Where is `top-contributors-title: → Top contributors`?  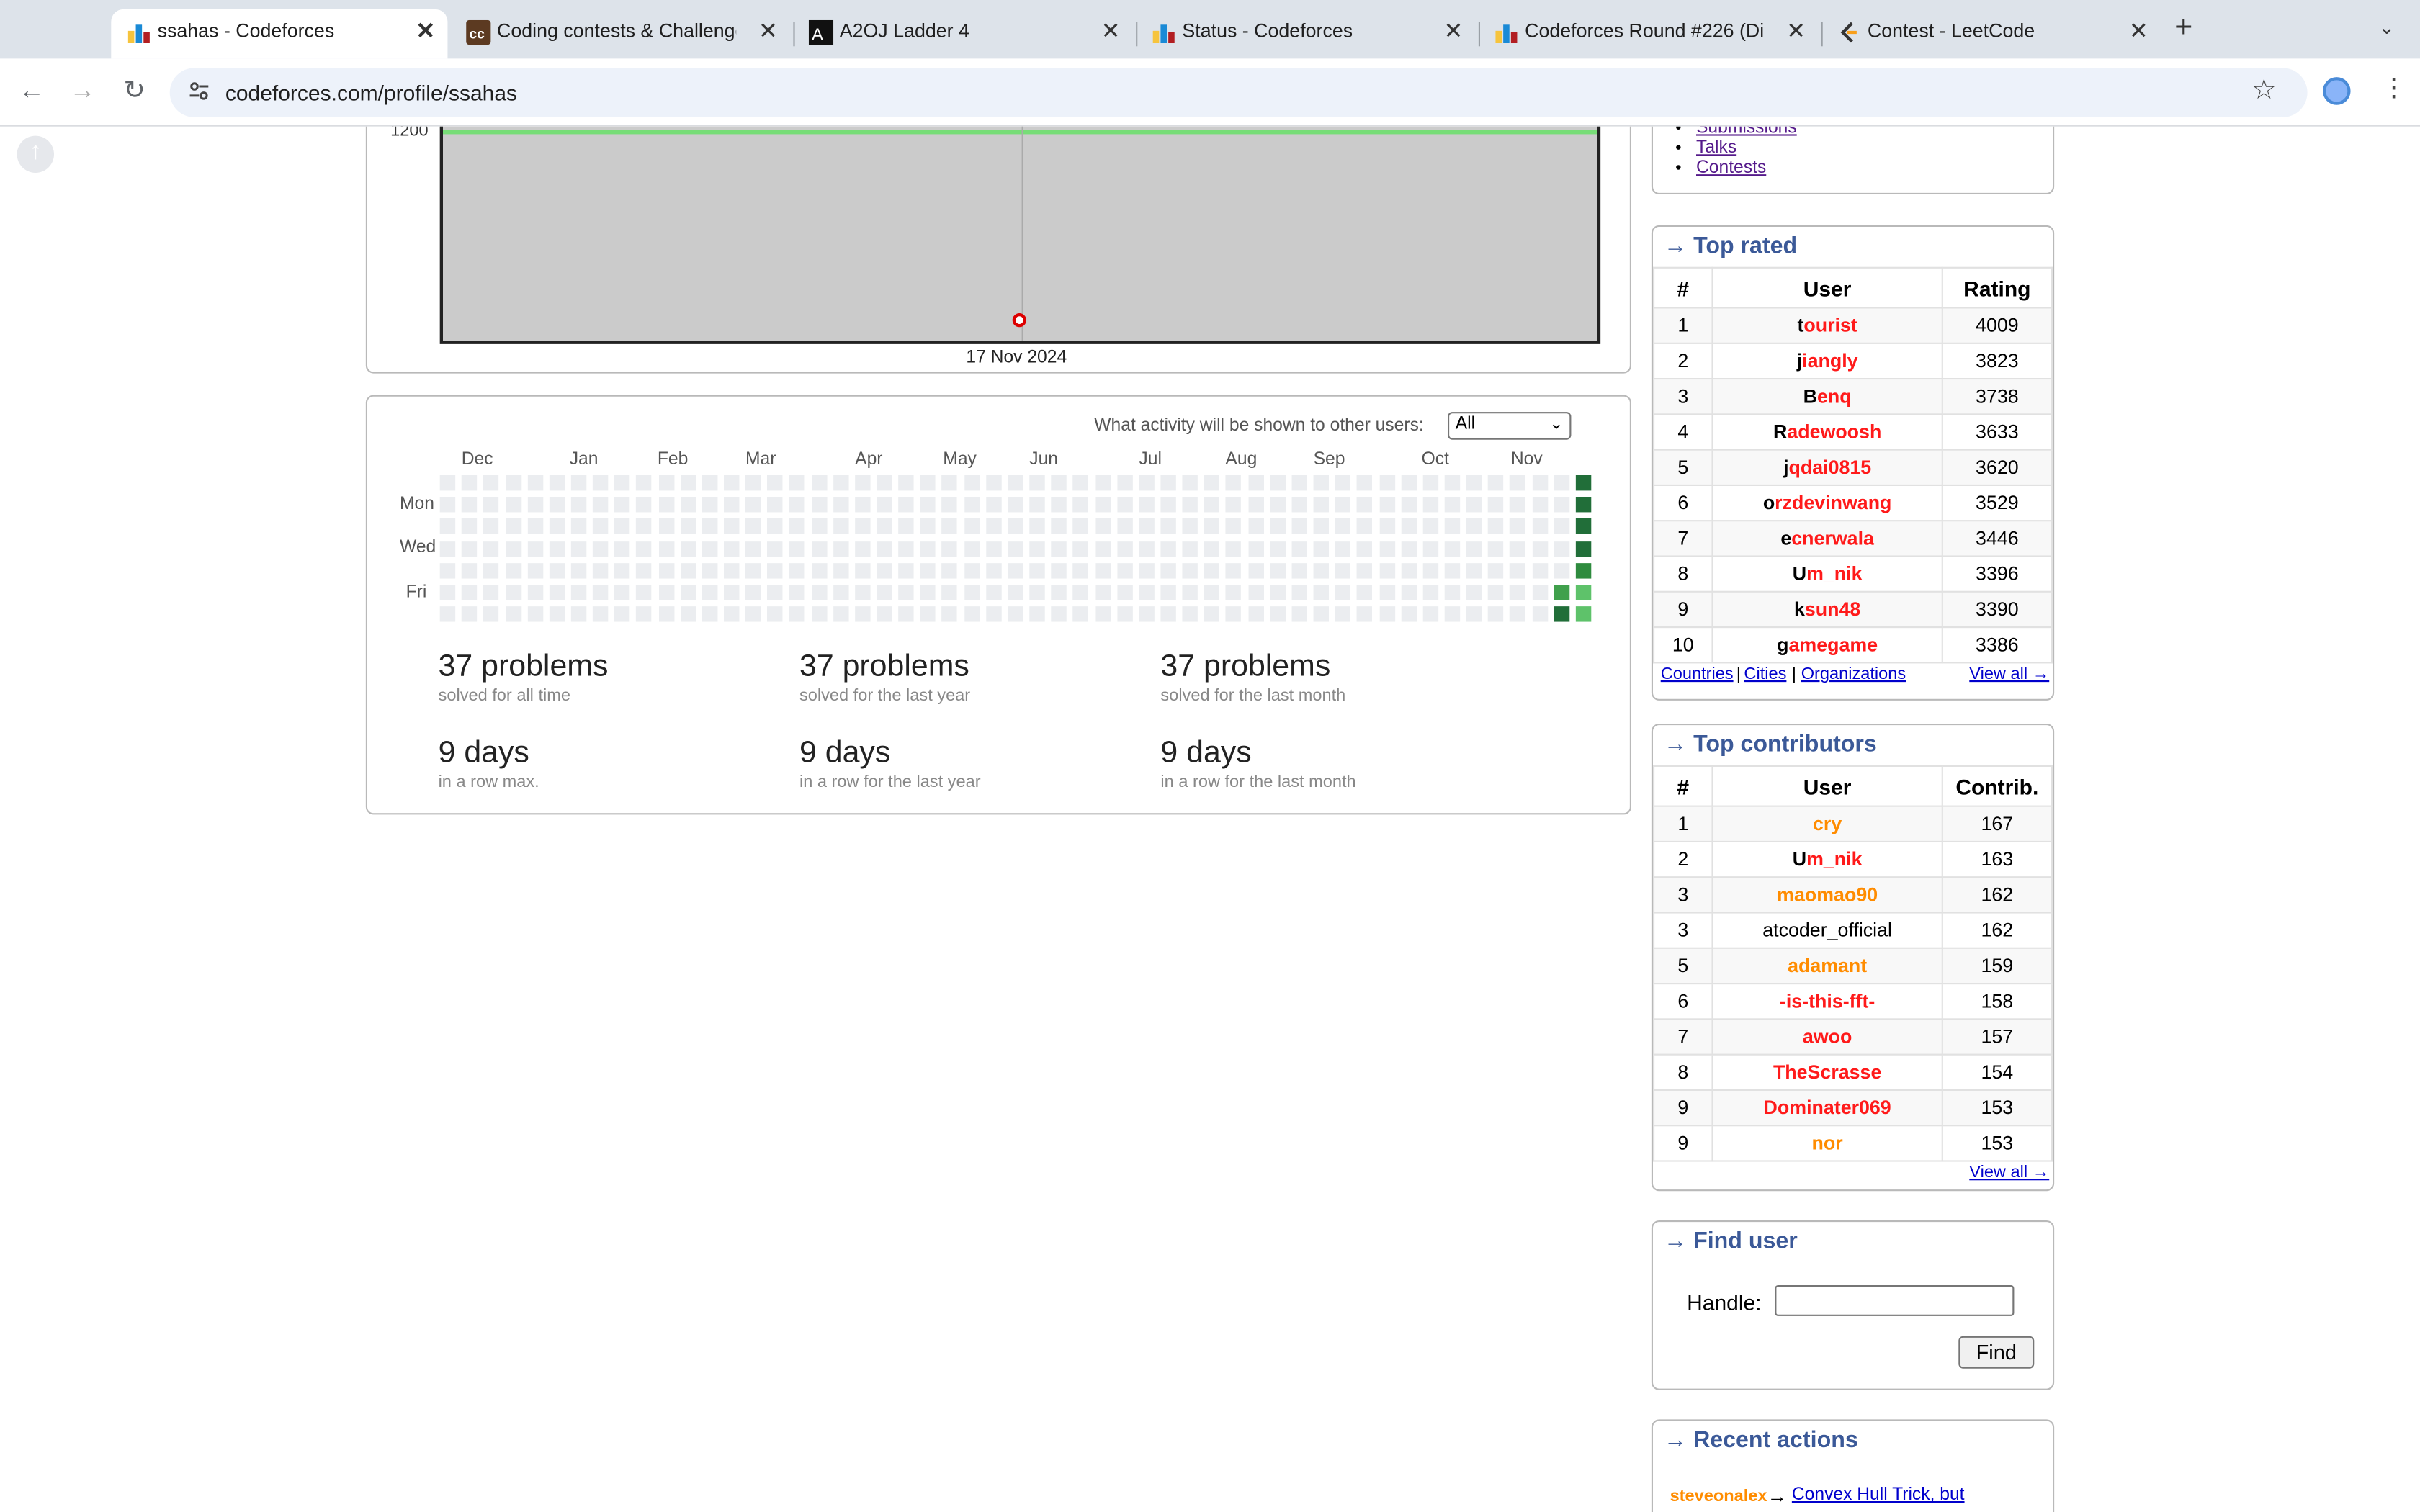
top-contributors-title: → Top contributors is located at coordinates (1770, 744).